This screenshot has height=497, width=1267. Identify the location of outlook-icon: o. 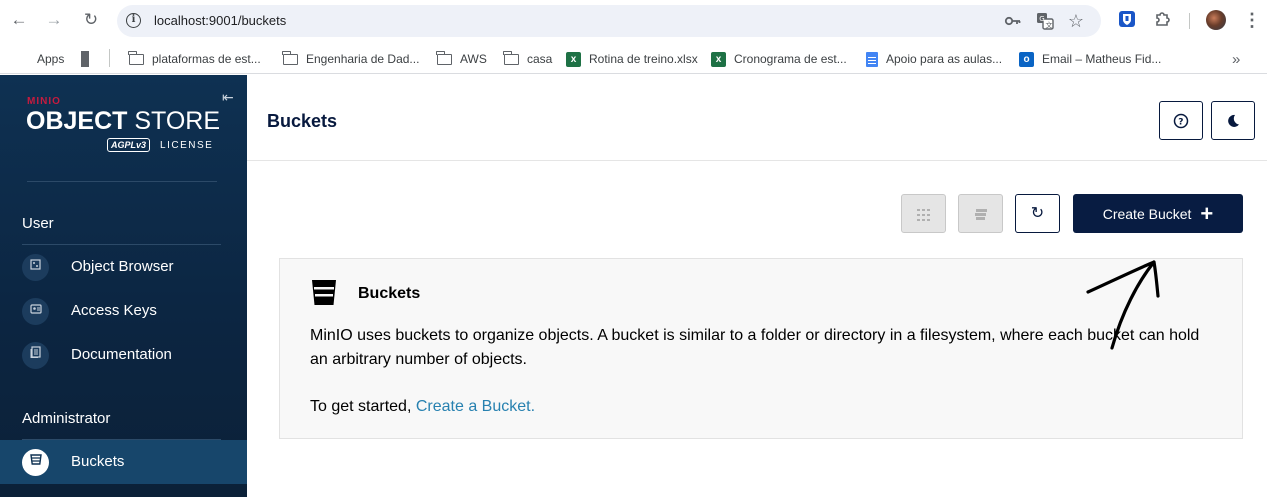
(1026, 59).